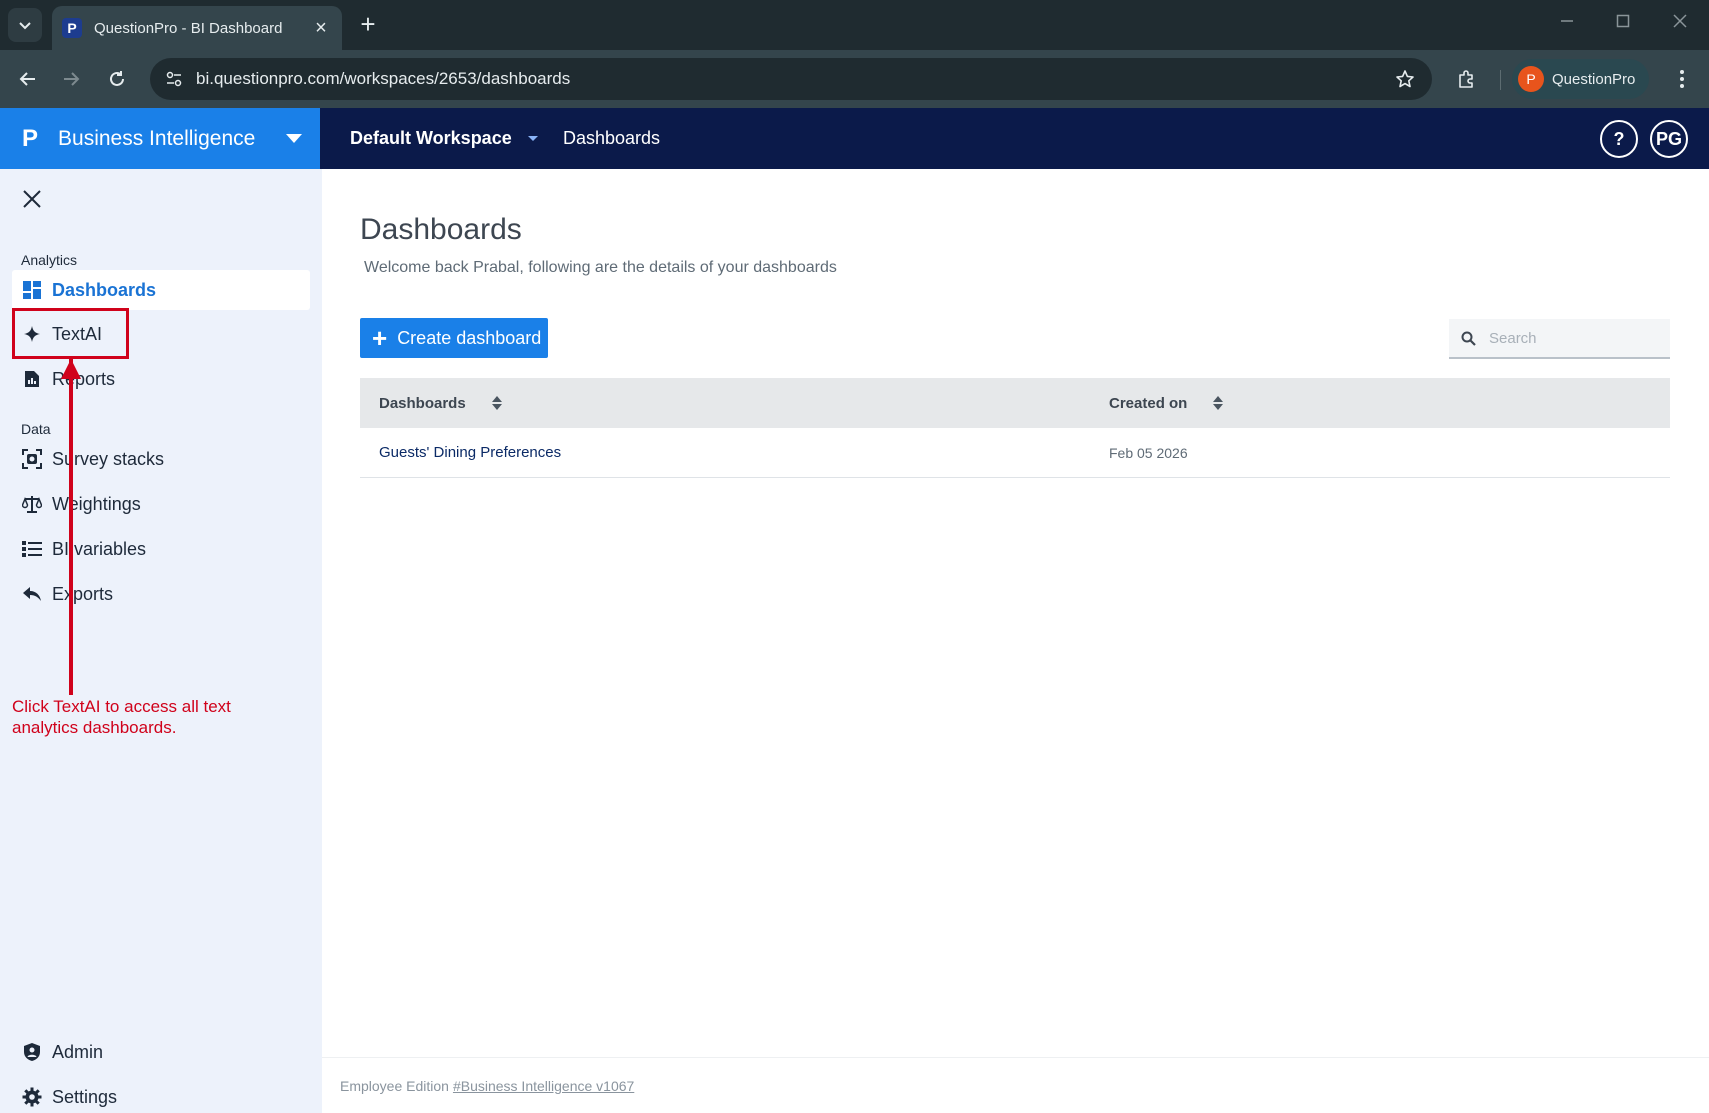  I want to click on back-arrow-icon, so click(28, 79).